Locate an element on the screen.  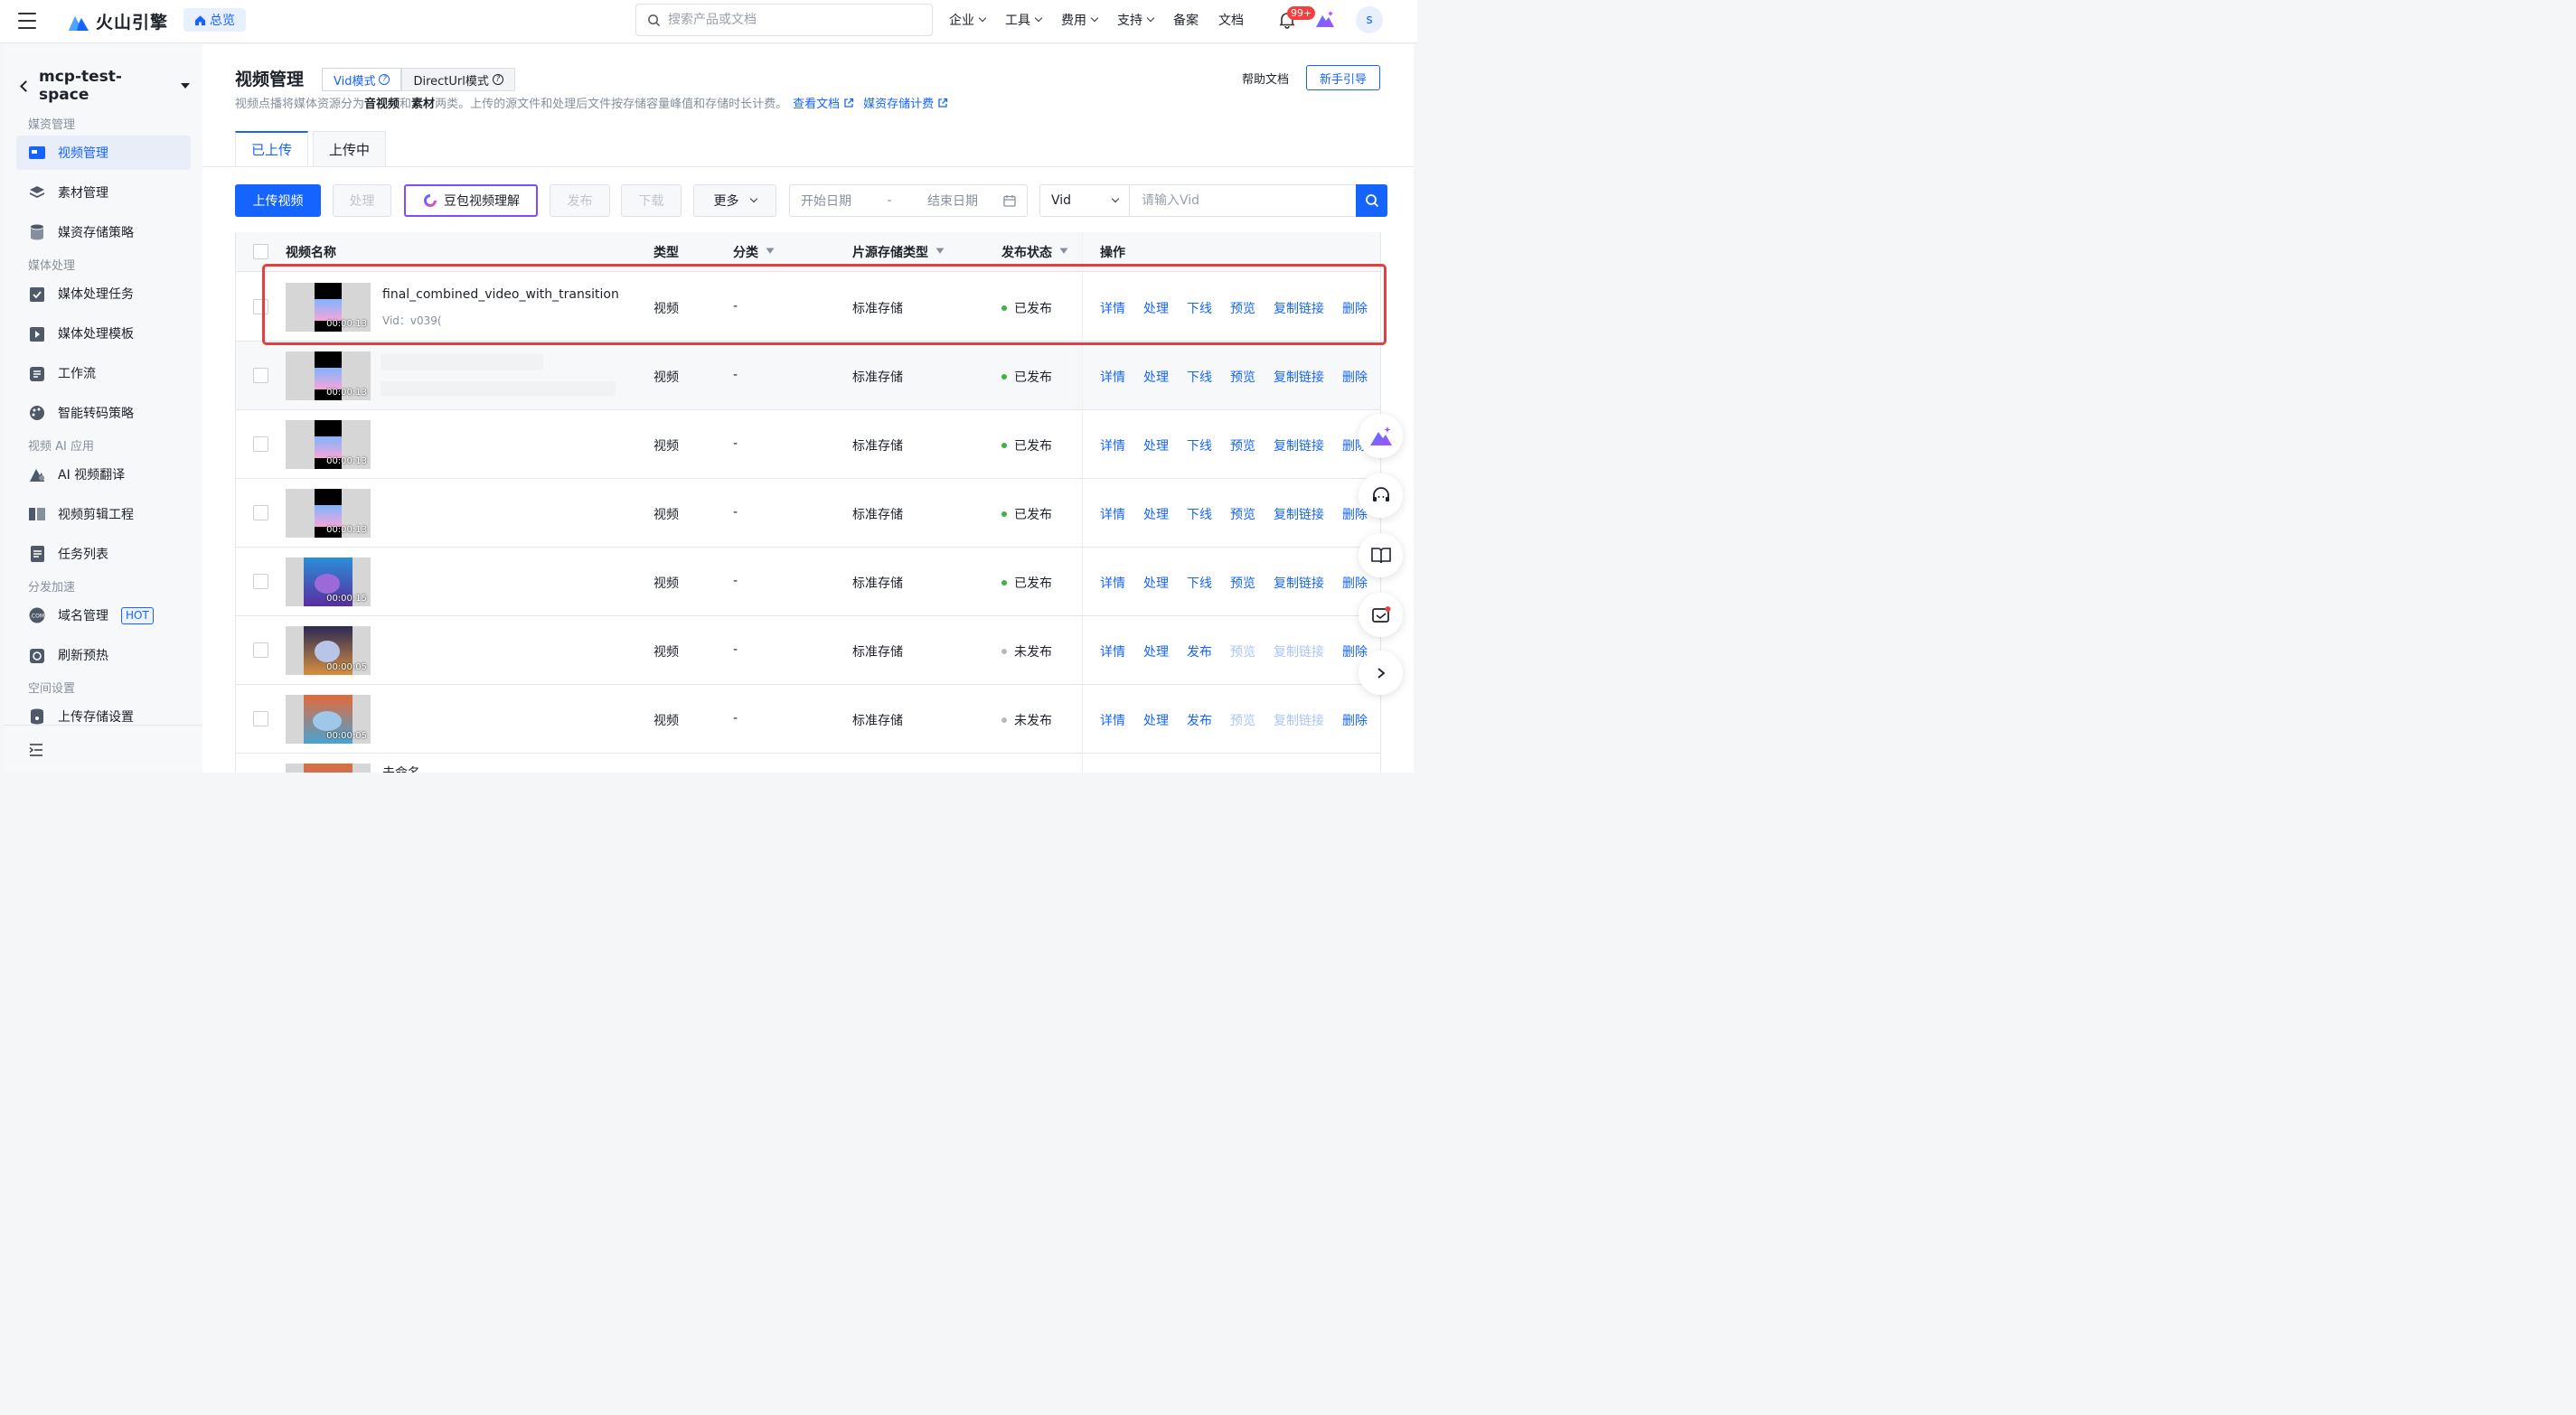
sidebar-item-storage-policy: 媒资存储策略 is located at coordinates (104, 232).